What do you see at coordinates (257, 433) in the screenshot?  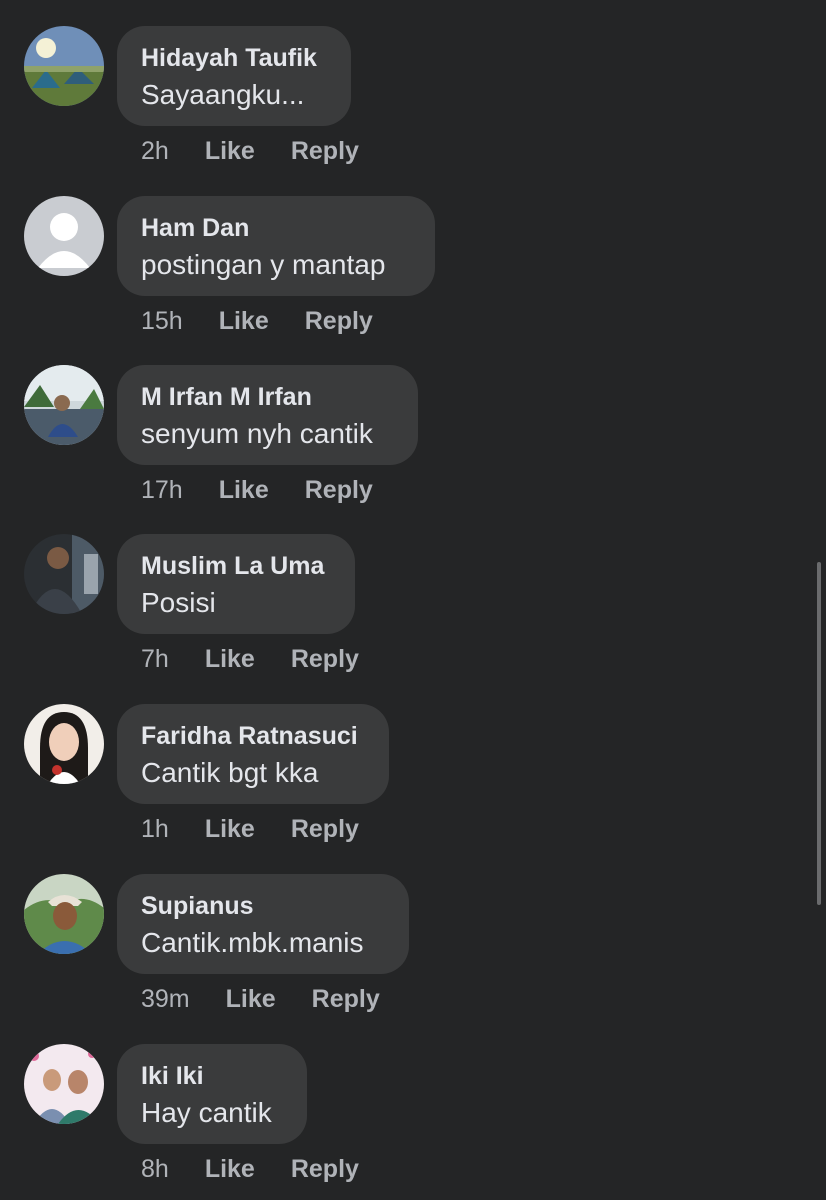 I see `comment-text: senyum nyh cantik` at bounding box center [257, 433].